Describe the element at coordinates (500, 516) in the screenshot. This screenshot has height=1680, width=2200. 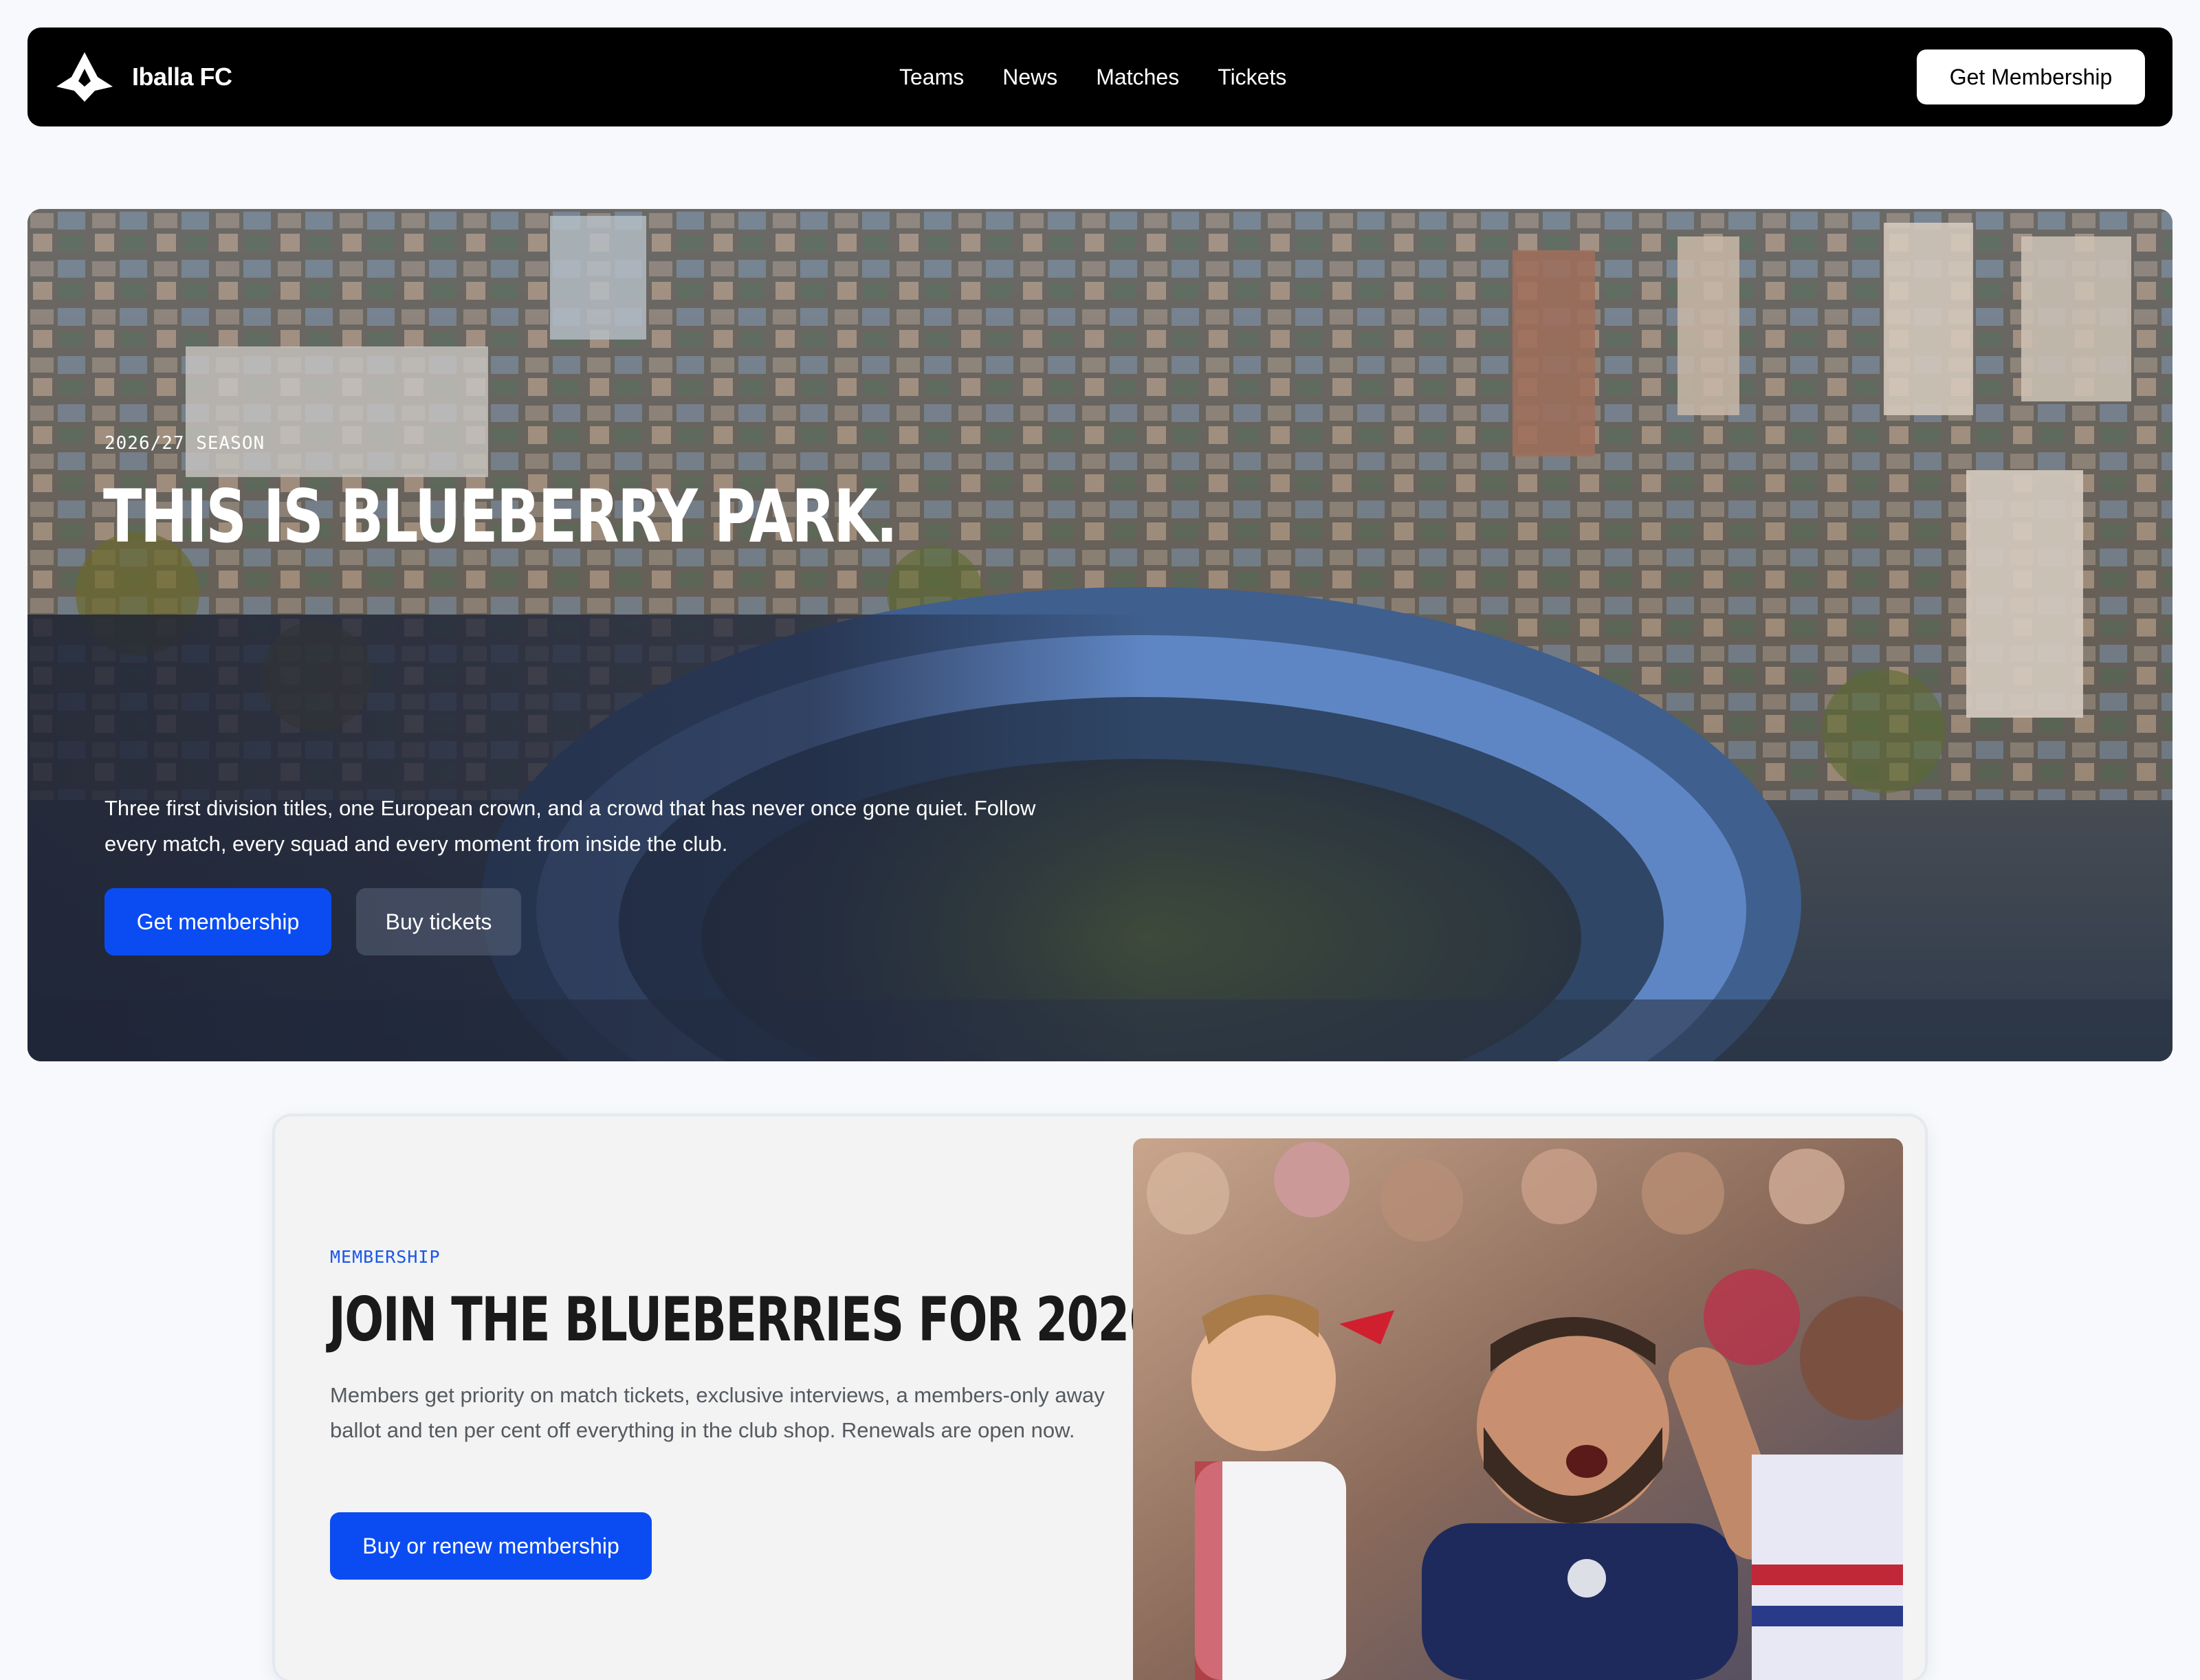
I see `hero-title: THIS IS BLUEBERRY PARK.` at that location.